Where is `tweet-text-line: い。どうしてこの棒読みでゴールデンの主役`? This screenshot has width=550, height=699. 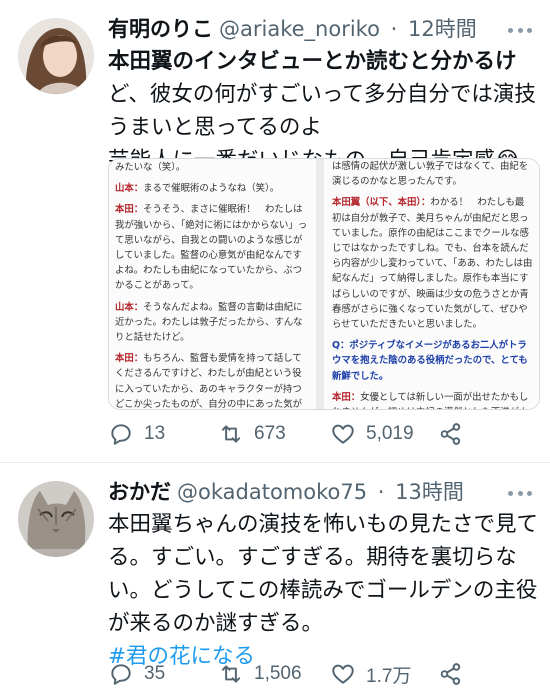
tweet-text-line: い。どうしてこの棒読みでゴールデンの主役 is located at coordinates (323, 590).